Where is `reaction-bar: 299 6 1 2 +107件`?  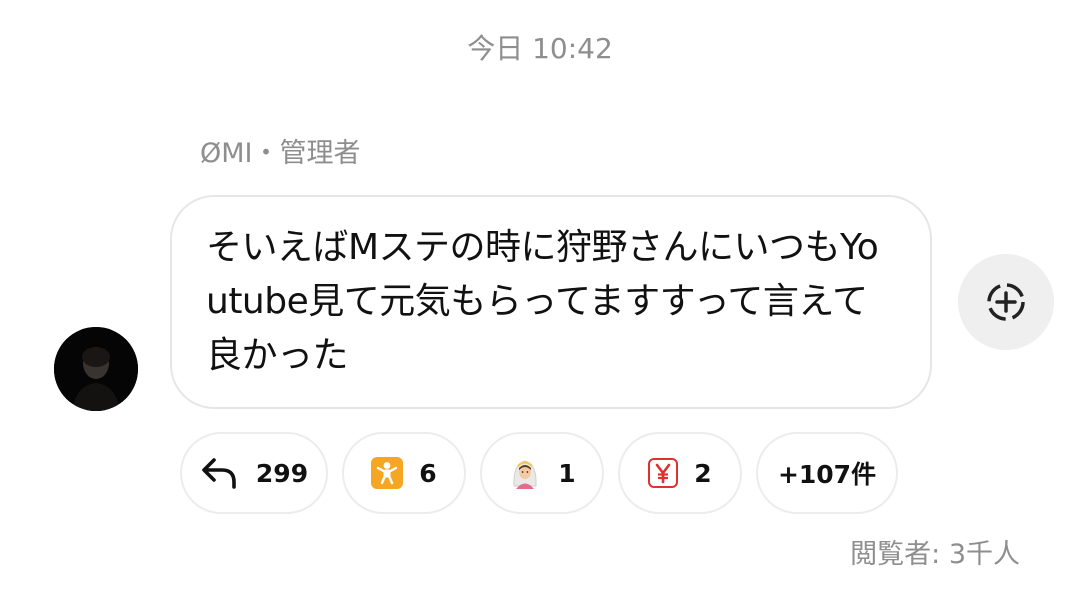 reaction-bar: 299 6 1 2 +107件 is located at coordinates (539, 473).